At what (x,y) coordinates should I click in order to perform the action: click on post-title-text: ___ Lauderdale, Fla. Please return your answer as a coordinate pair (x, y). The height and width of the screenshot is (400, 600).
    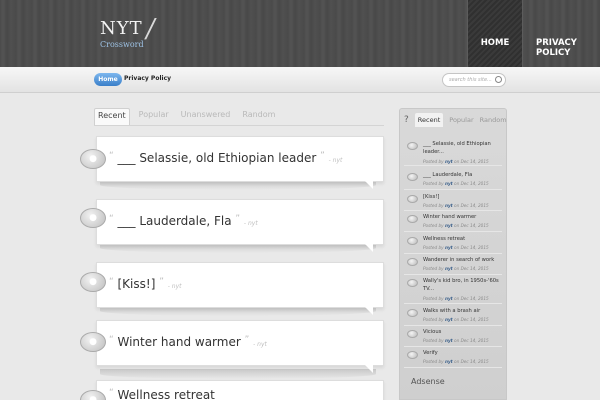
    Looking at the image, I should click on (174, 221).